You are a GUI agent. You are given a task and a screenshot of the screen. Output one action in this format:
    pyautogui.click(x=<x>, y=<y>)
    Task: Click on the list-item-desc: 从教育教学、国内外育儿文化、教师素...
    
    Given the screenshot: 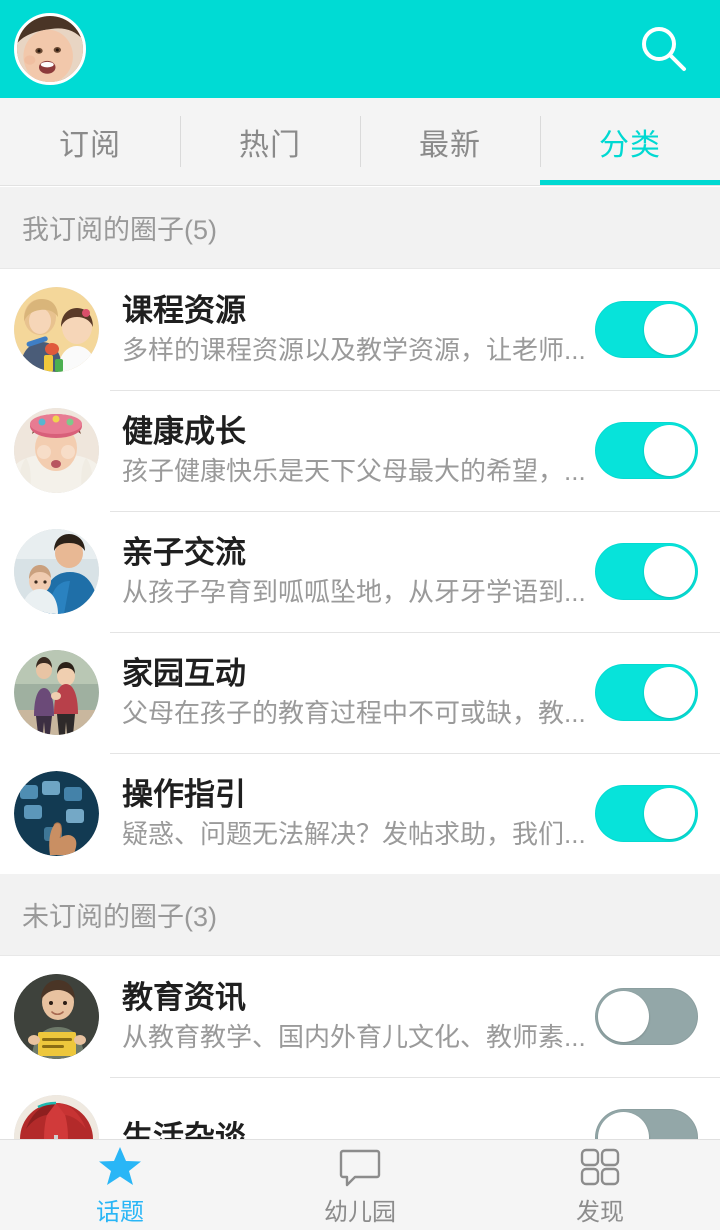 What is the action you would take?
    pyautogui.click(x=353, y=1036)
    